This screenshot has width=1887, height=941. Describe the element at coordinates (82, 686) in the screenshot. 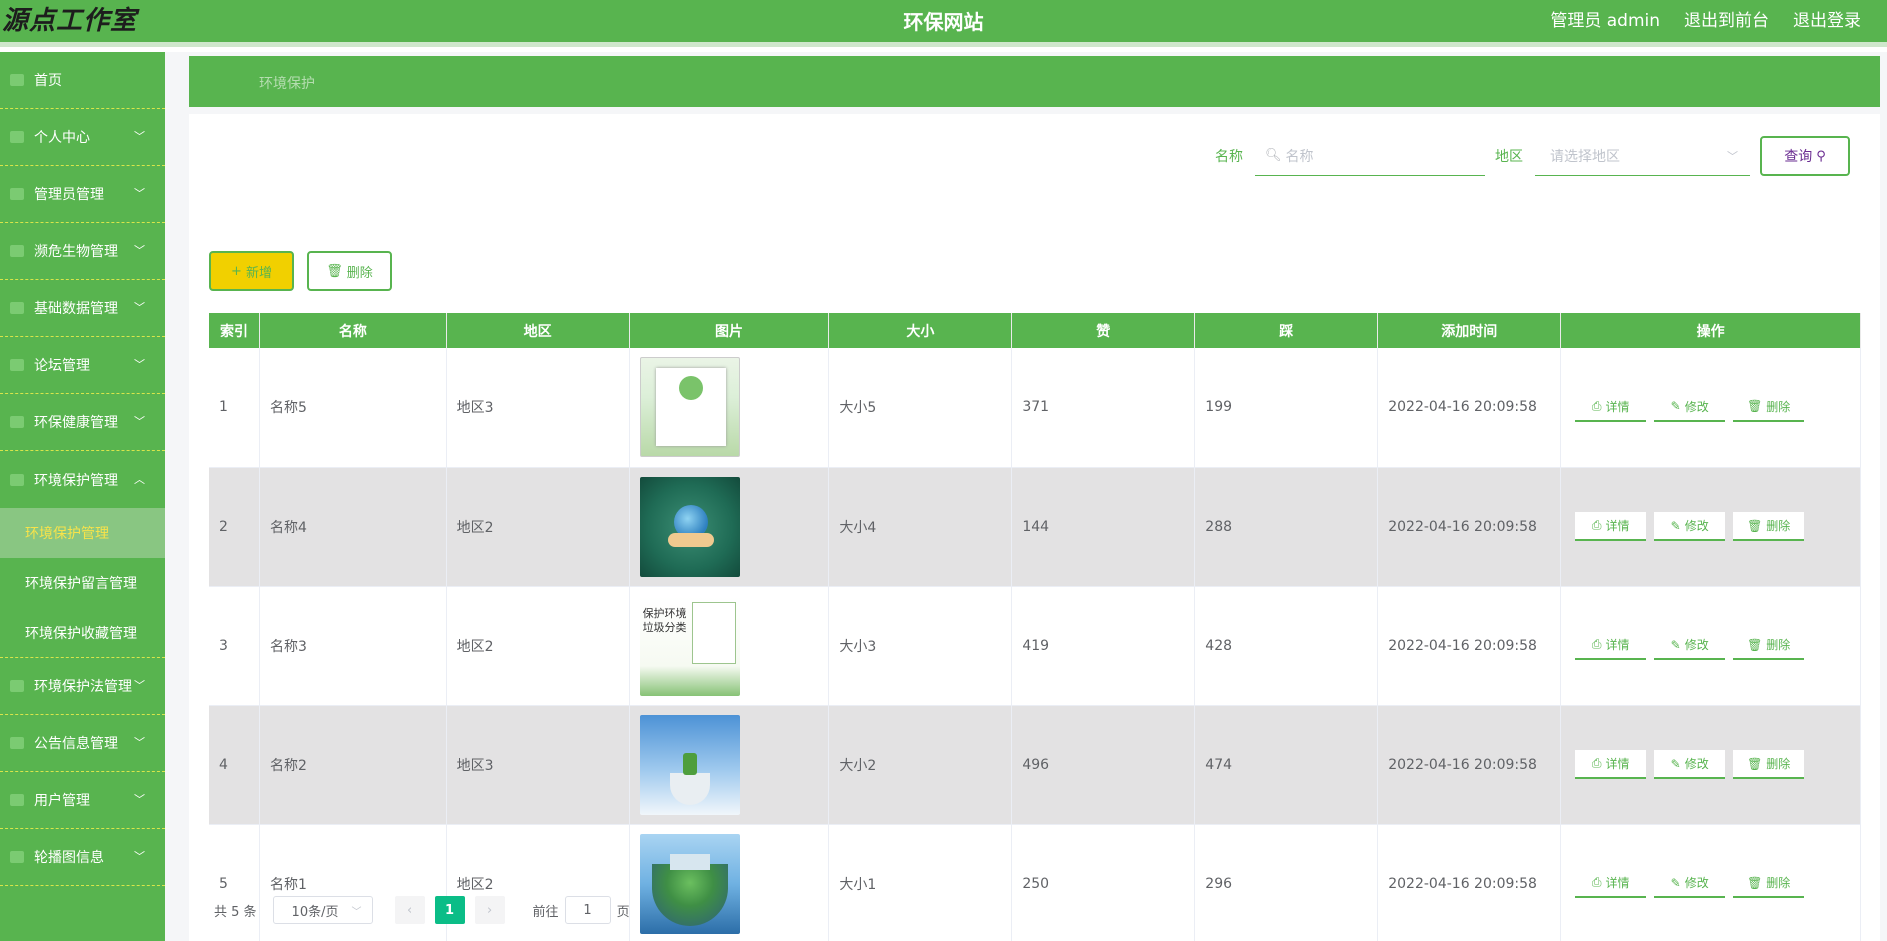

I see `sidebar-item-env-law: 环境保护法管理 ﹀` at that location.